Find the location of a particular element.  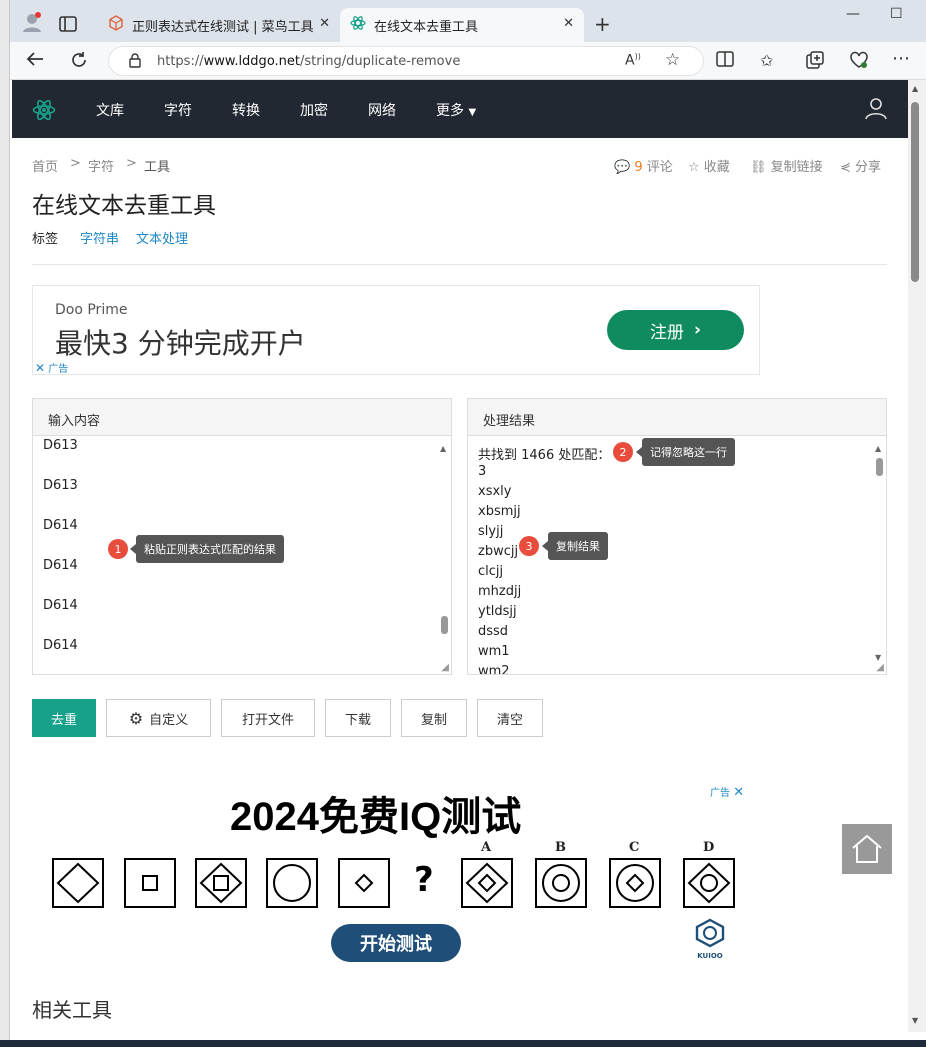

ad-choice: ✕ 广告 is located at coordinates (51, 367).